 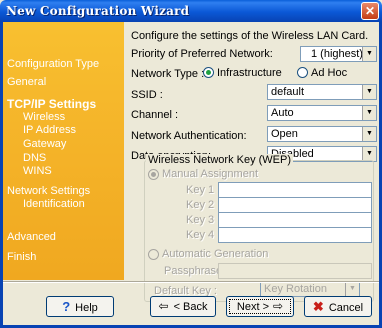 I want to click on sidebar-item-identification: Identification, so click(x=54, y=204).